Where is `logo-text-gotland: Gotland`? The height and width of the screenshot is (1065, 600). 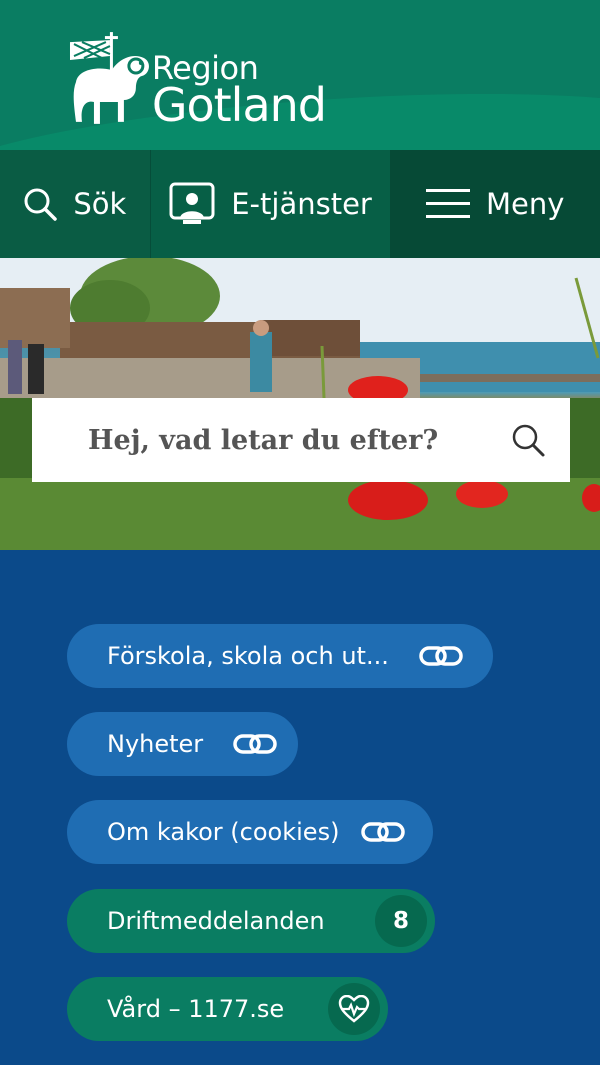 logo-text-gotland: Gotland is located at coordinates (239, 105).